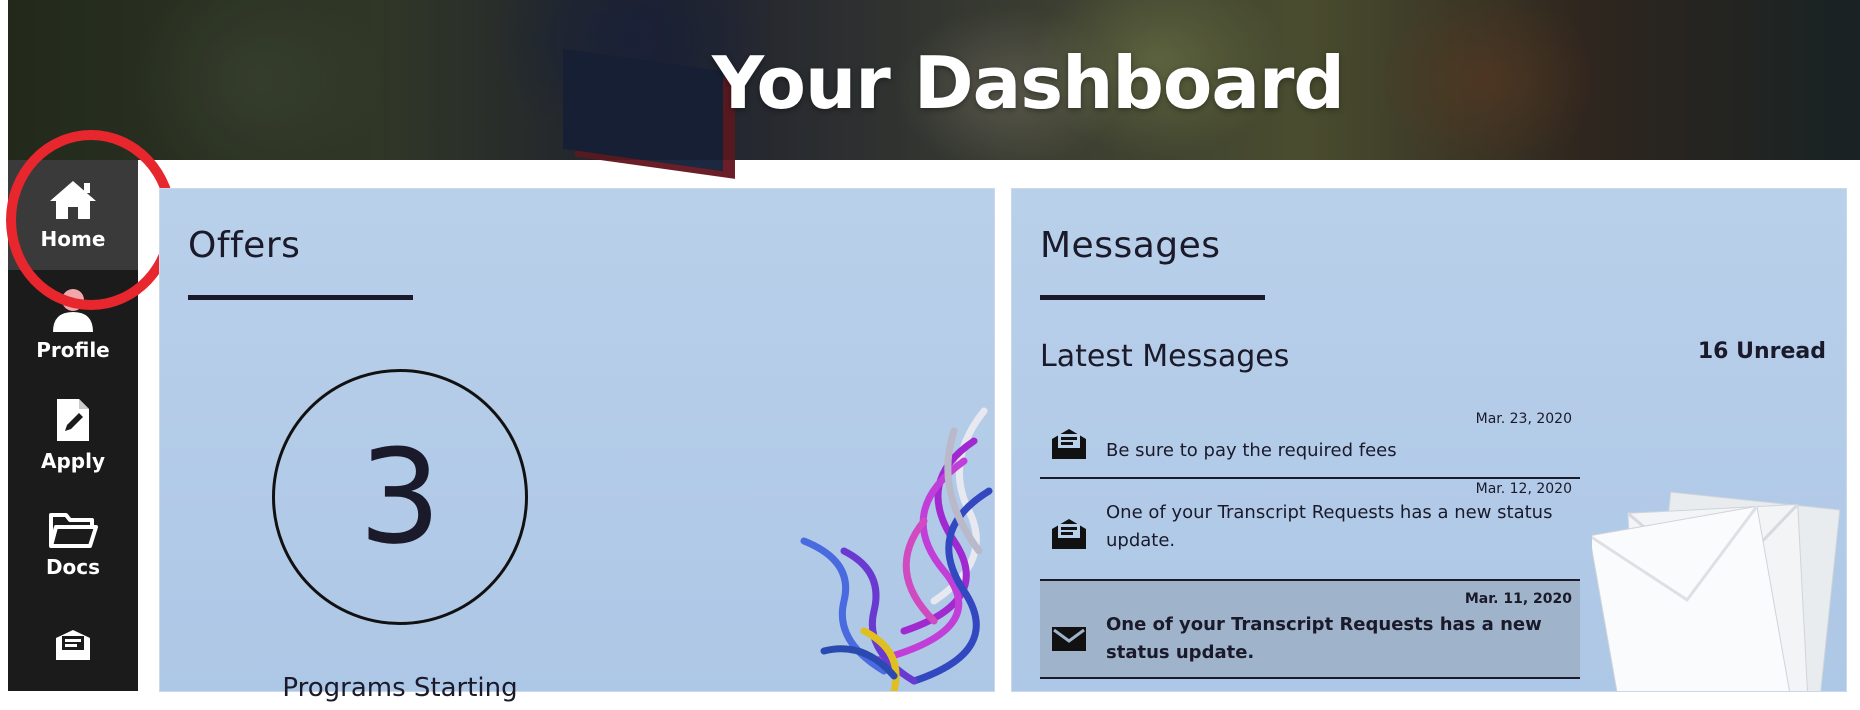  I want to click on sidebar: Home Profile Apply Docs, so click(73, 425).